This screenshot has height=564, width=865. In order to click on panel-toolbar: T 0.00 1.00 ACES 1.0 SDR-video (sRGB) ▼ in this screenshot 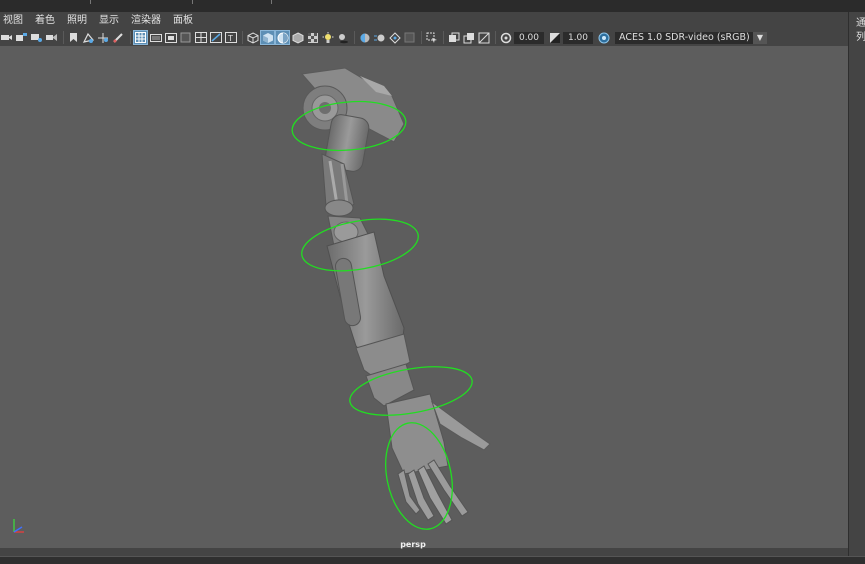, I will do `click(424, 37)`.